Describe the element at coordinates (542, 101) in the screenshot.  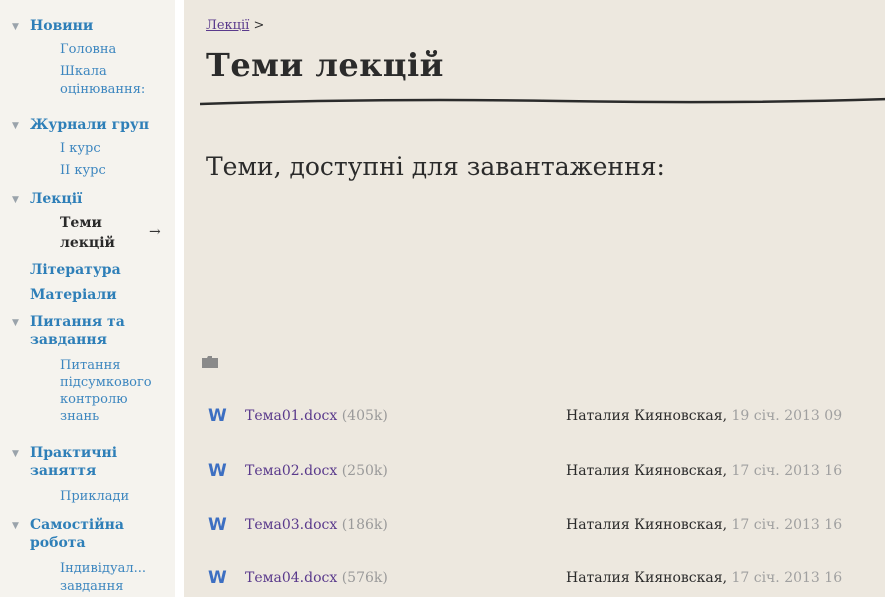
I see `title-underline` at that location.